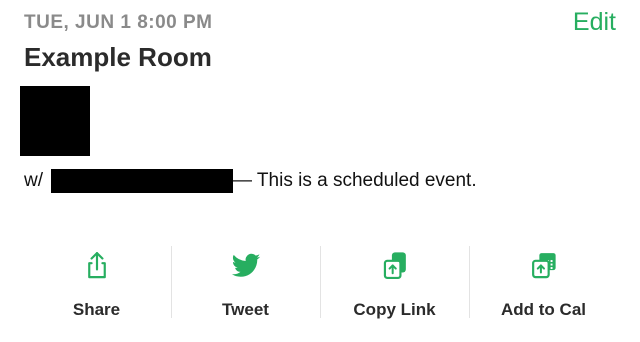 The width and height of the screenshot is (640, 342). What do you see at coordinates (355, 180) in the screenshot?
I see `description-text: — This is a scheduled event.` at bounding box center [355, 180].